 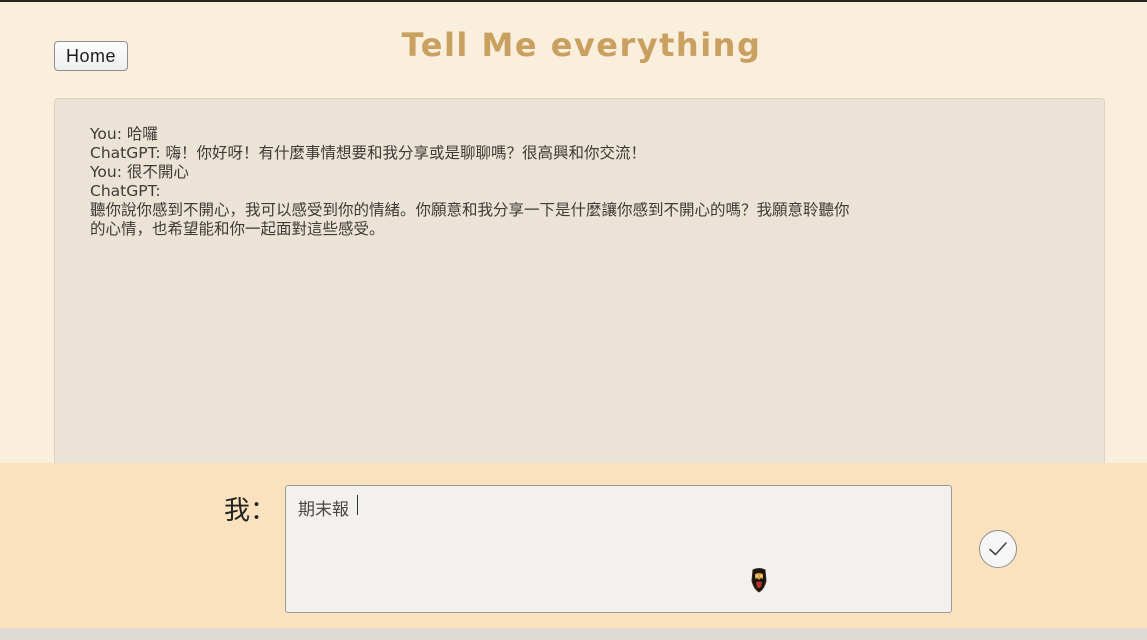 I want to click on text-caret, so click(x=357, y=505).